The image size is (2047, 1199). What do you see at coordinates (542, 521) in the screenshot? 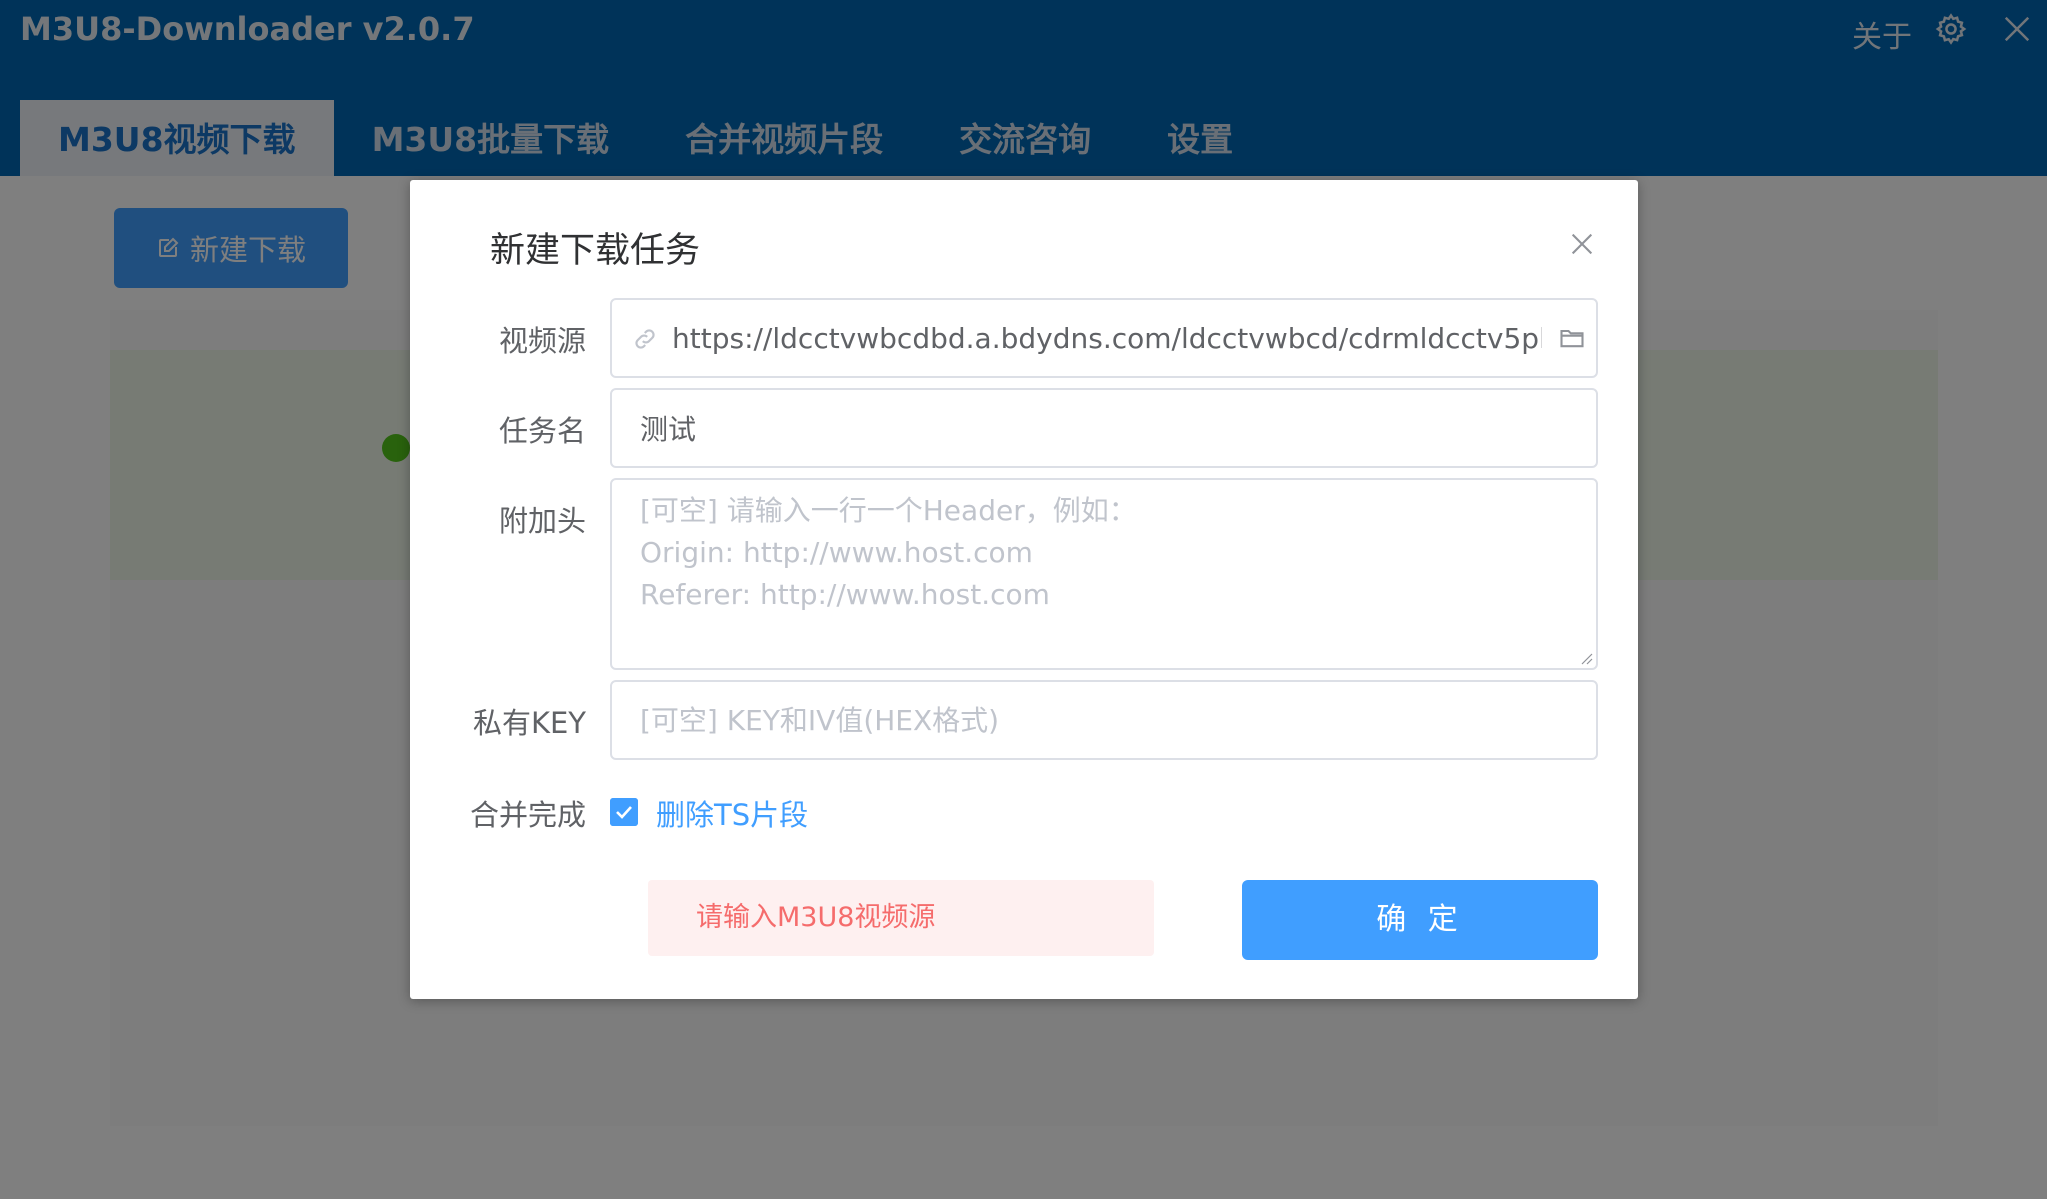
I see `headers-label: 附加头` at bounding box center [542, 521].